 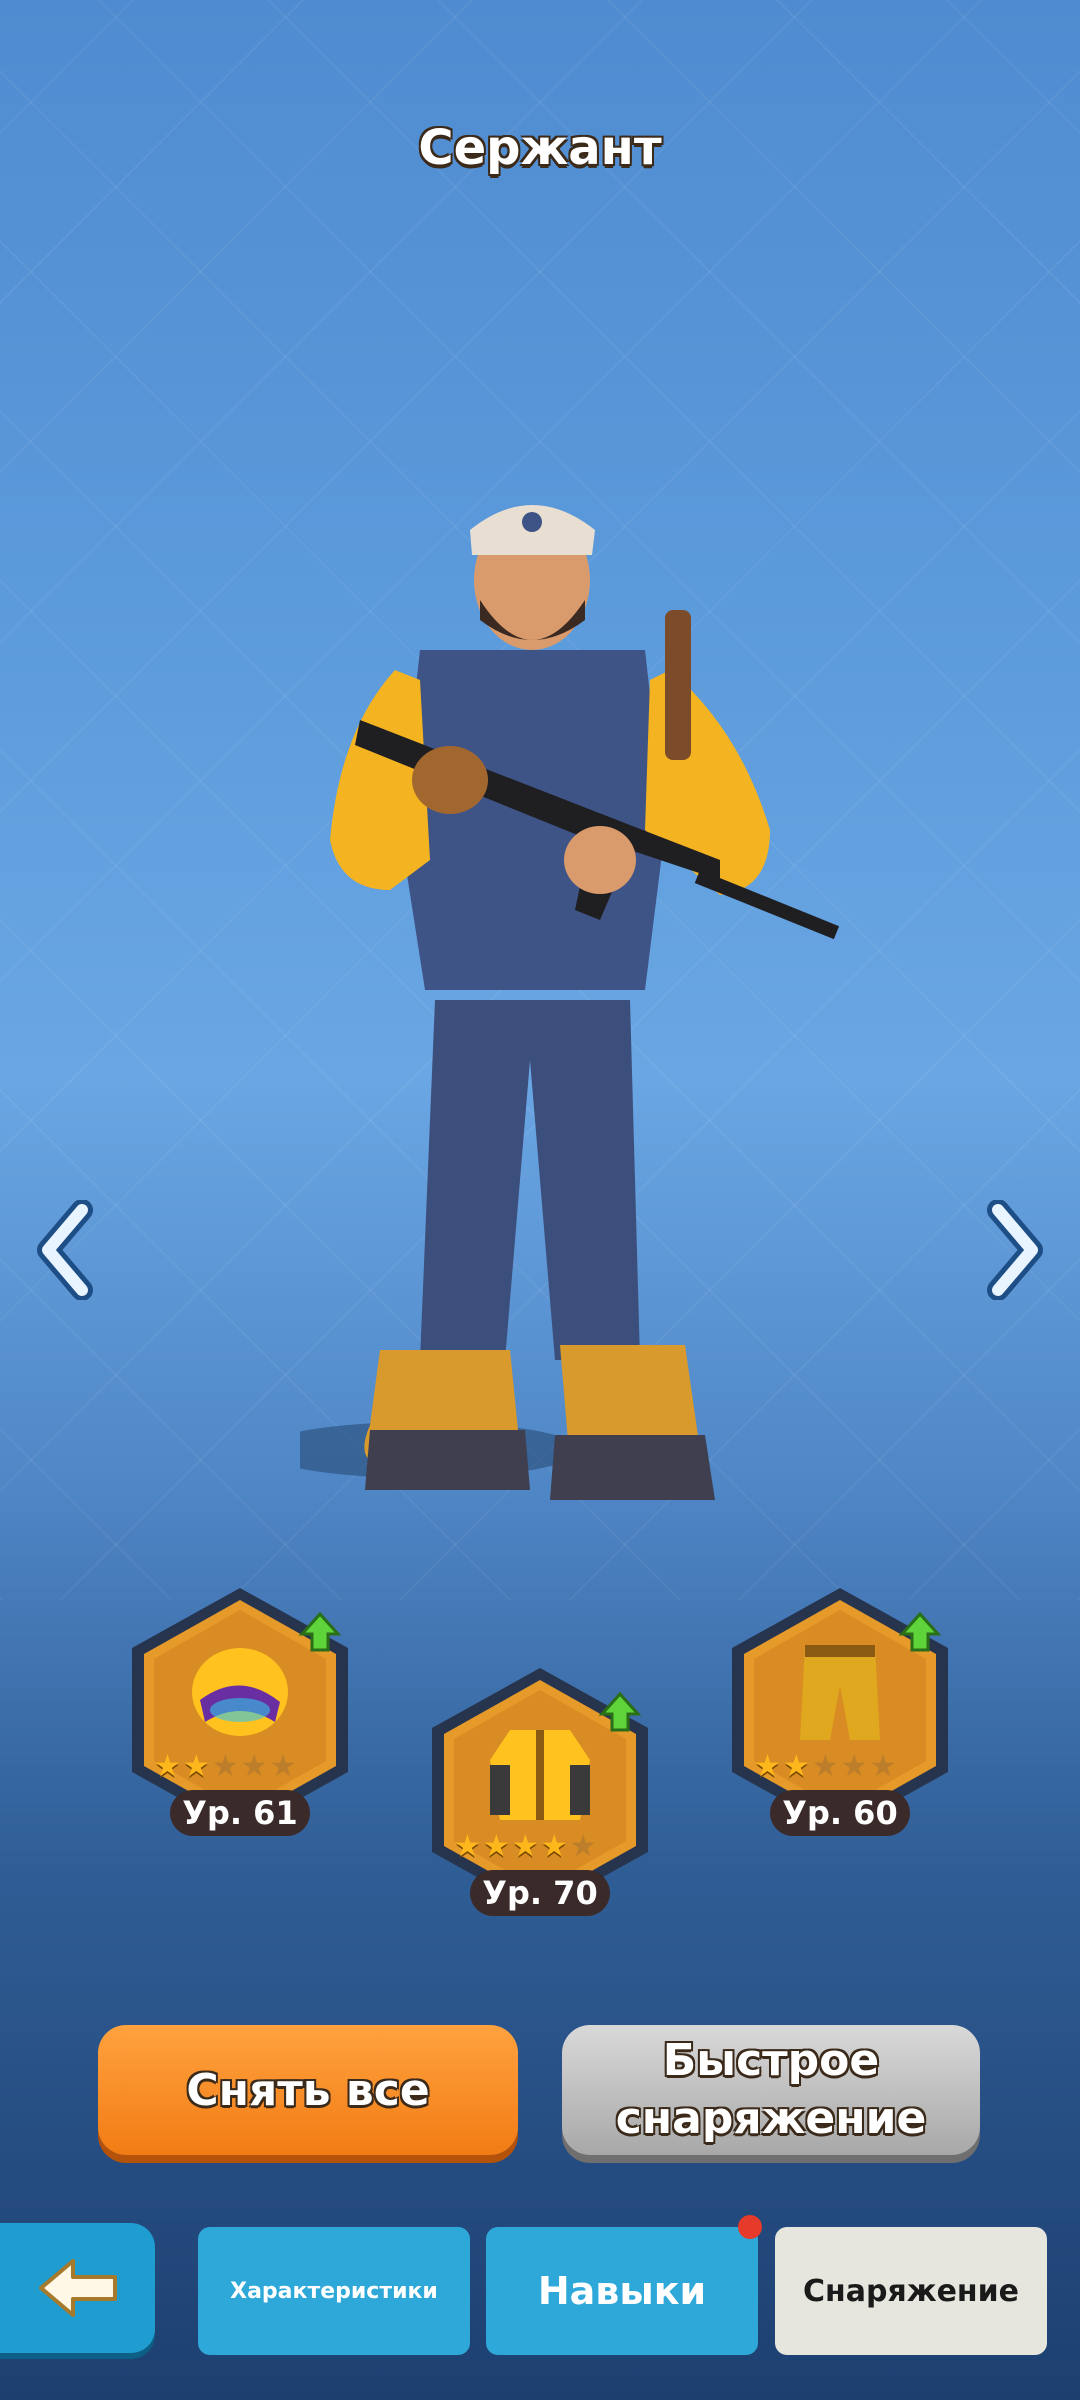 What do you see at coordinates (911, 2291) in the screenshot?
I see `tab-gear: Снаряжение` at bounding box center [911, 2291].